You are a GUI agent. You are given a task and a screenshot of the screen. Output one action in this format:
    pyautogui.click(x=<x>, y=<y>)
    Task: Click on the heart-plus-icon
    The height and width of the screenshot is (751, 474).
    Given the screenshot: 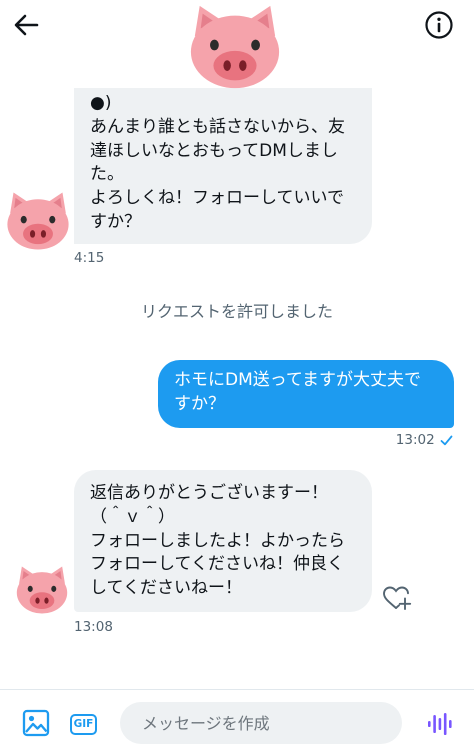 What is the action you would take?
    pyautogui.click(x=397, y=598)
    